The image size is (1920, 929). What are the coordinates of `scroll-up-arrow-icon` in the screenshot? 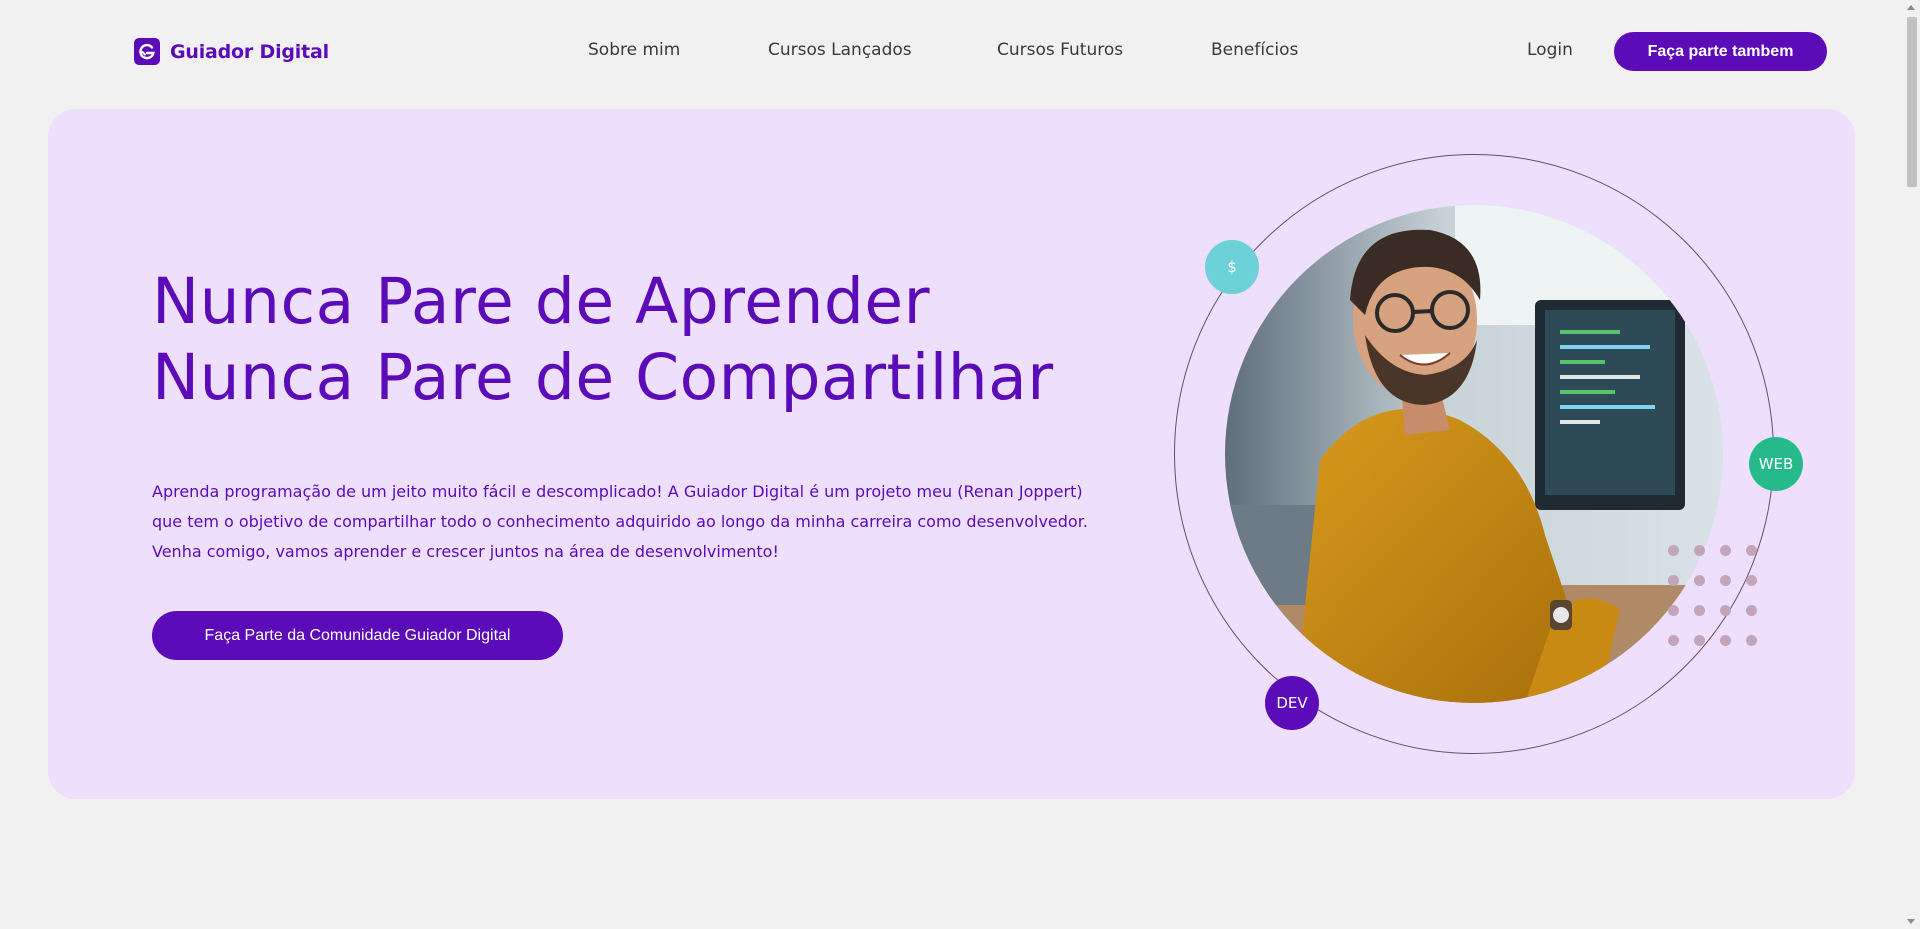 It's located at (1911, 7).